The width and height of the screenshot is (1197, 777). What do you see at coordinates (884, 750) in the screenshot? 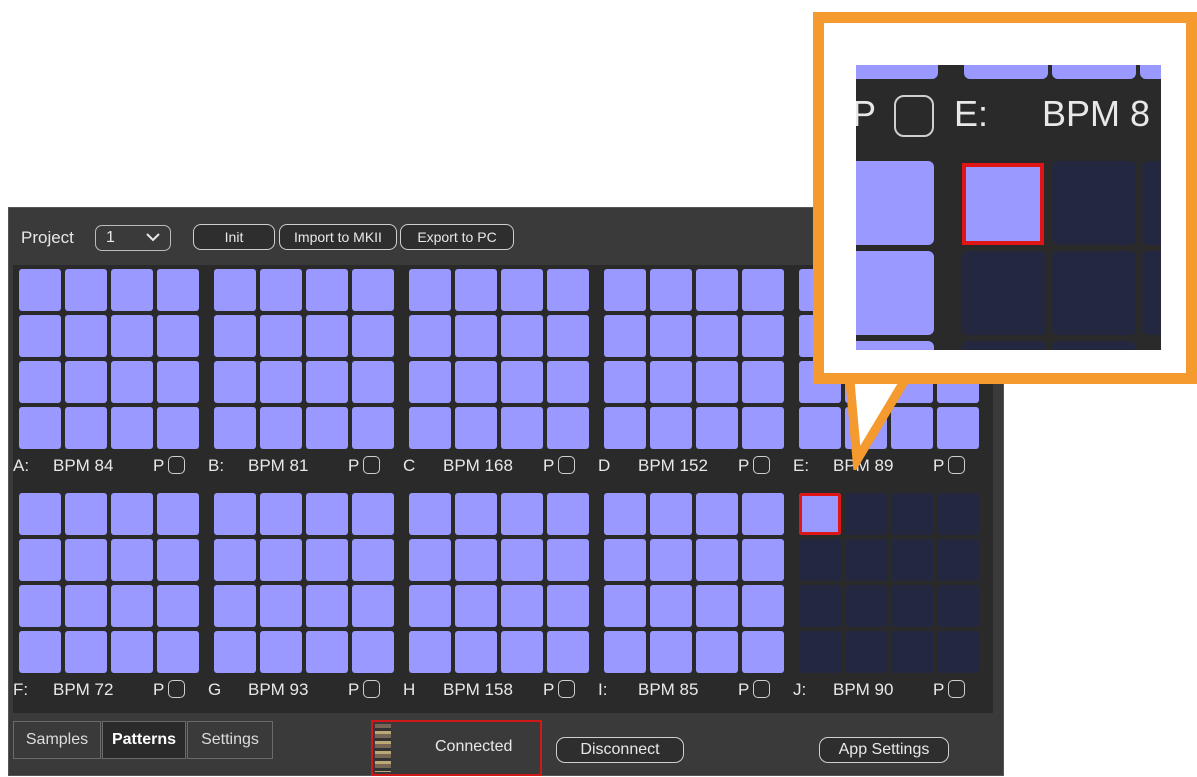
I see `app-settings-button: App Settings` at bounding box center [884, 750].